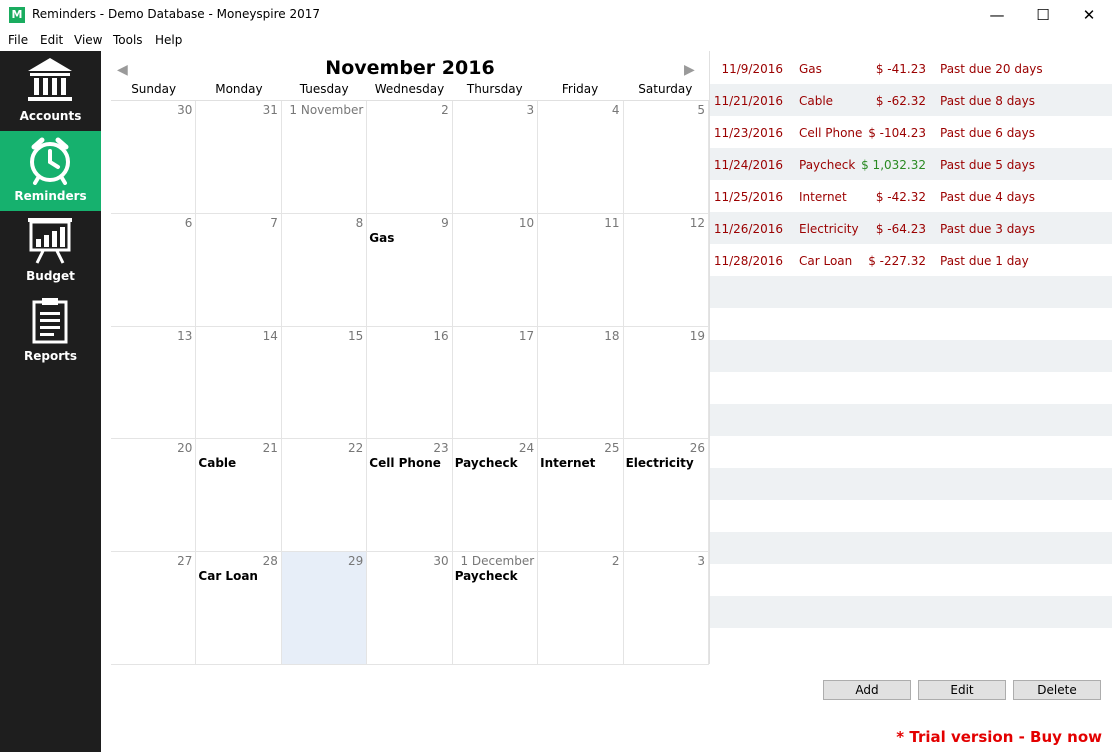 The height and width of the screenshot is (752, 1112). What do you see at coordinates (88, 40) in the screenshot?
I see `menu-view: View` at bounding box center [88, 40].